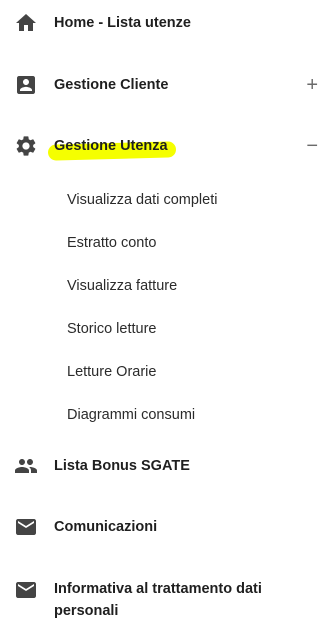  Describe the element at coordinates (122, 466) in the screenshot. I see `menu-item-lista-bonus-sgate-label: Lista Bonus SGATE` at that location.